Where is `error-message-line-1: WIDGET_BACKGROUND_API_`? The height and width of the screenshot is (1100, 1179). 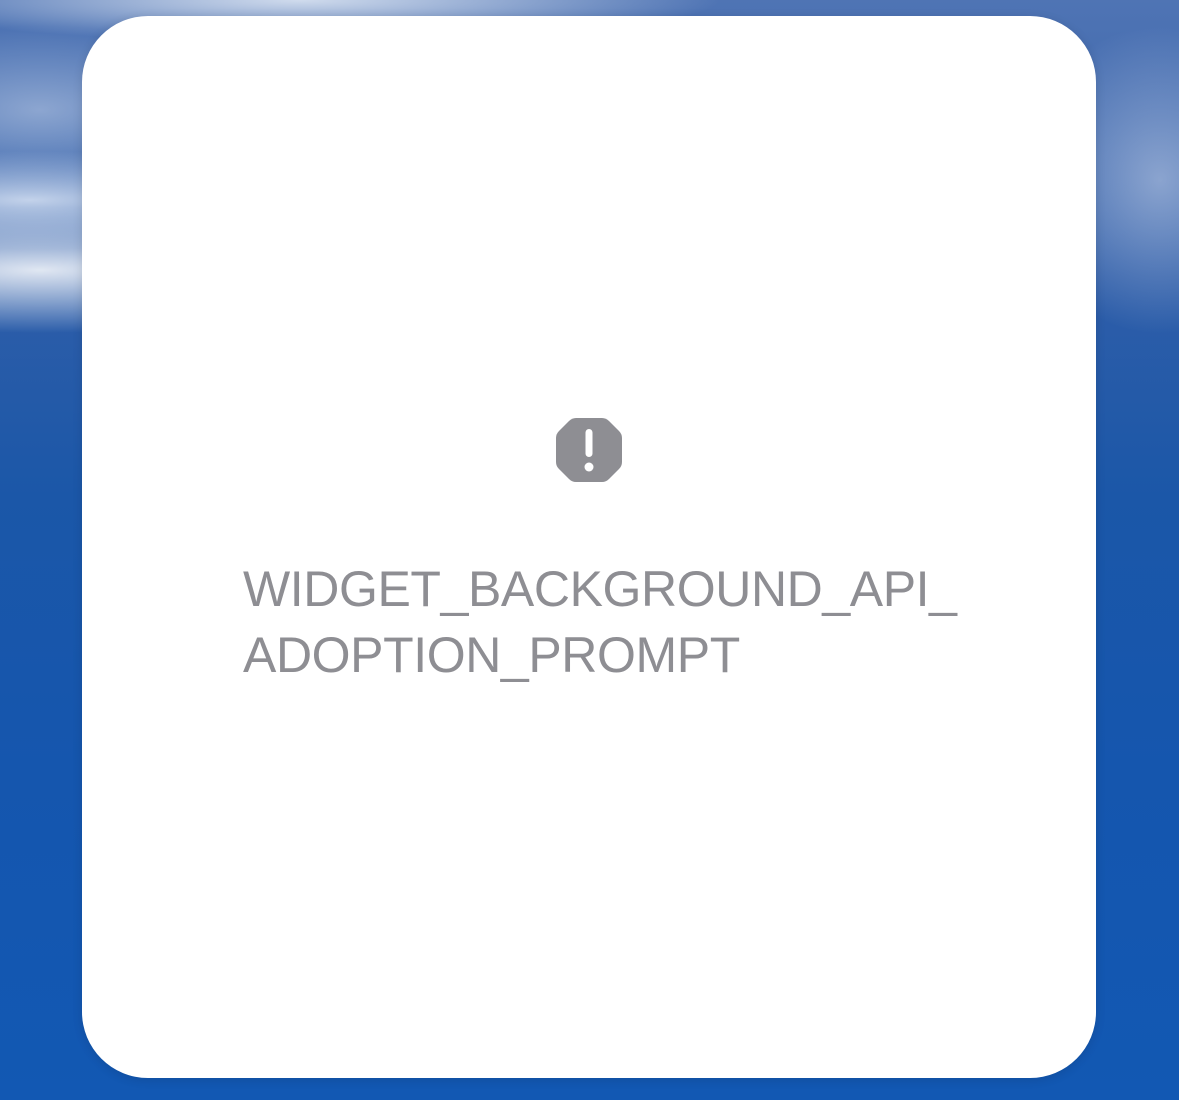
error-message-line-1: WIDGET_BACKGROUND_API_ is located at coordinates (600, 589).